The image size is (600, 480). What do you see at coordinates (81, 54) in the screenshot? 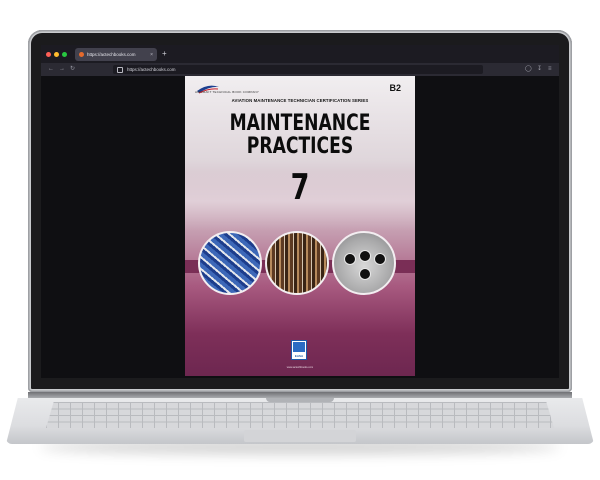
I see `favicon-icon` at bounding box center [81, 54].